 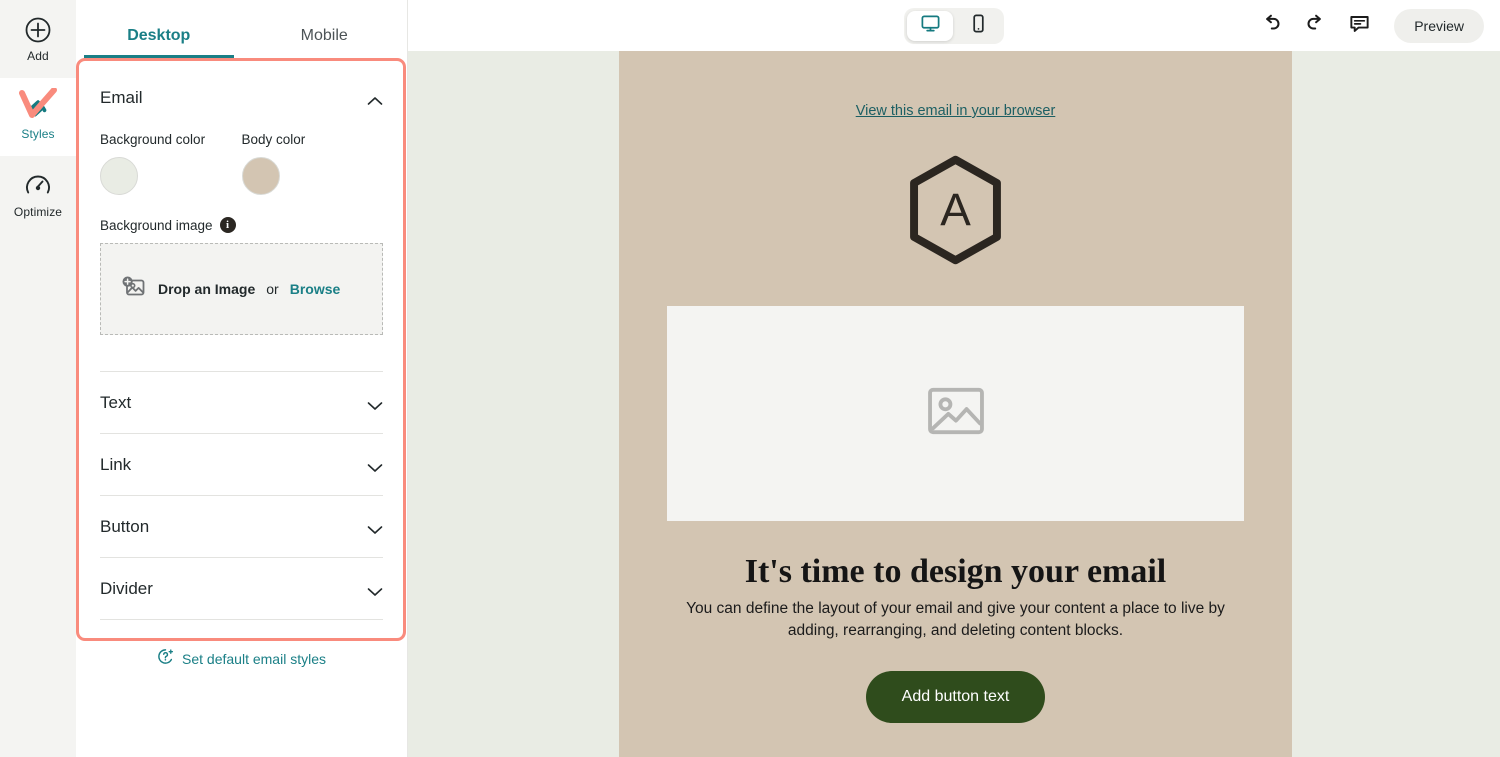 I want to click on hexagon-logo: A, so click(x=955, y=212).